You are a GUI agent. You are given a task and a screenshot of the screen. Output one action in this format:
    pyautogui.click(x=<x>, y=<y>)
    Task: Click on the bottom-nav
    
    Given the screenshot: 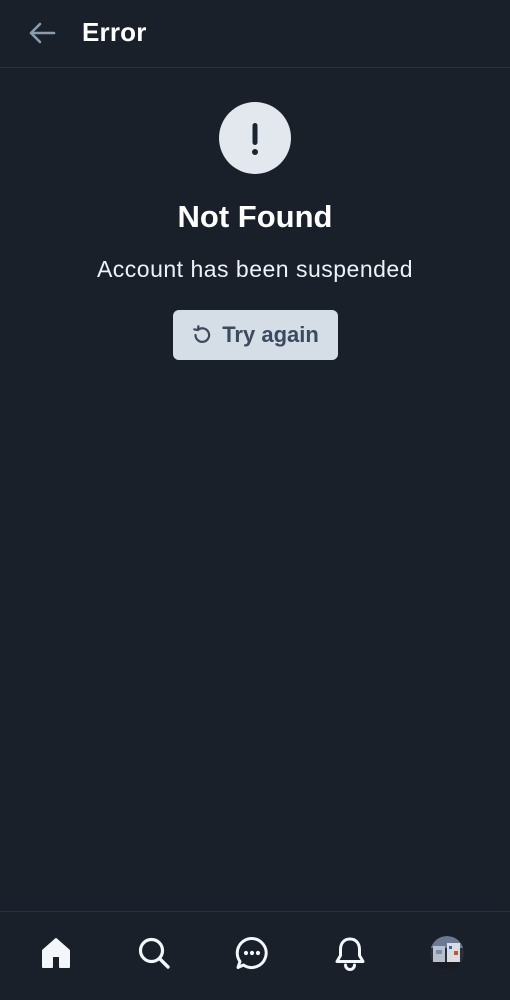 What is the action you would take?
    pyautogui.click(x=255, y=955)
    